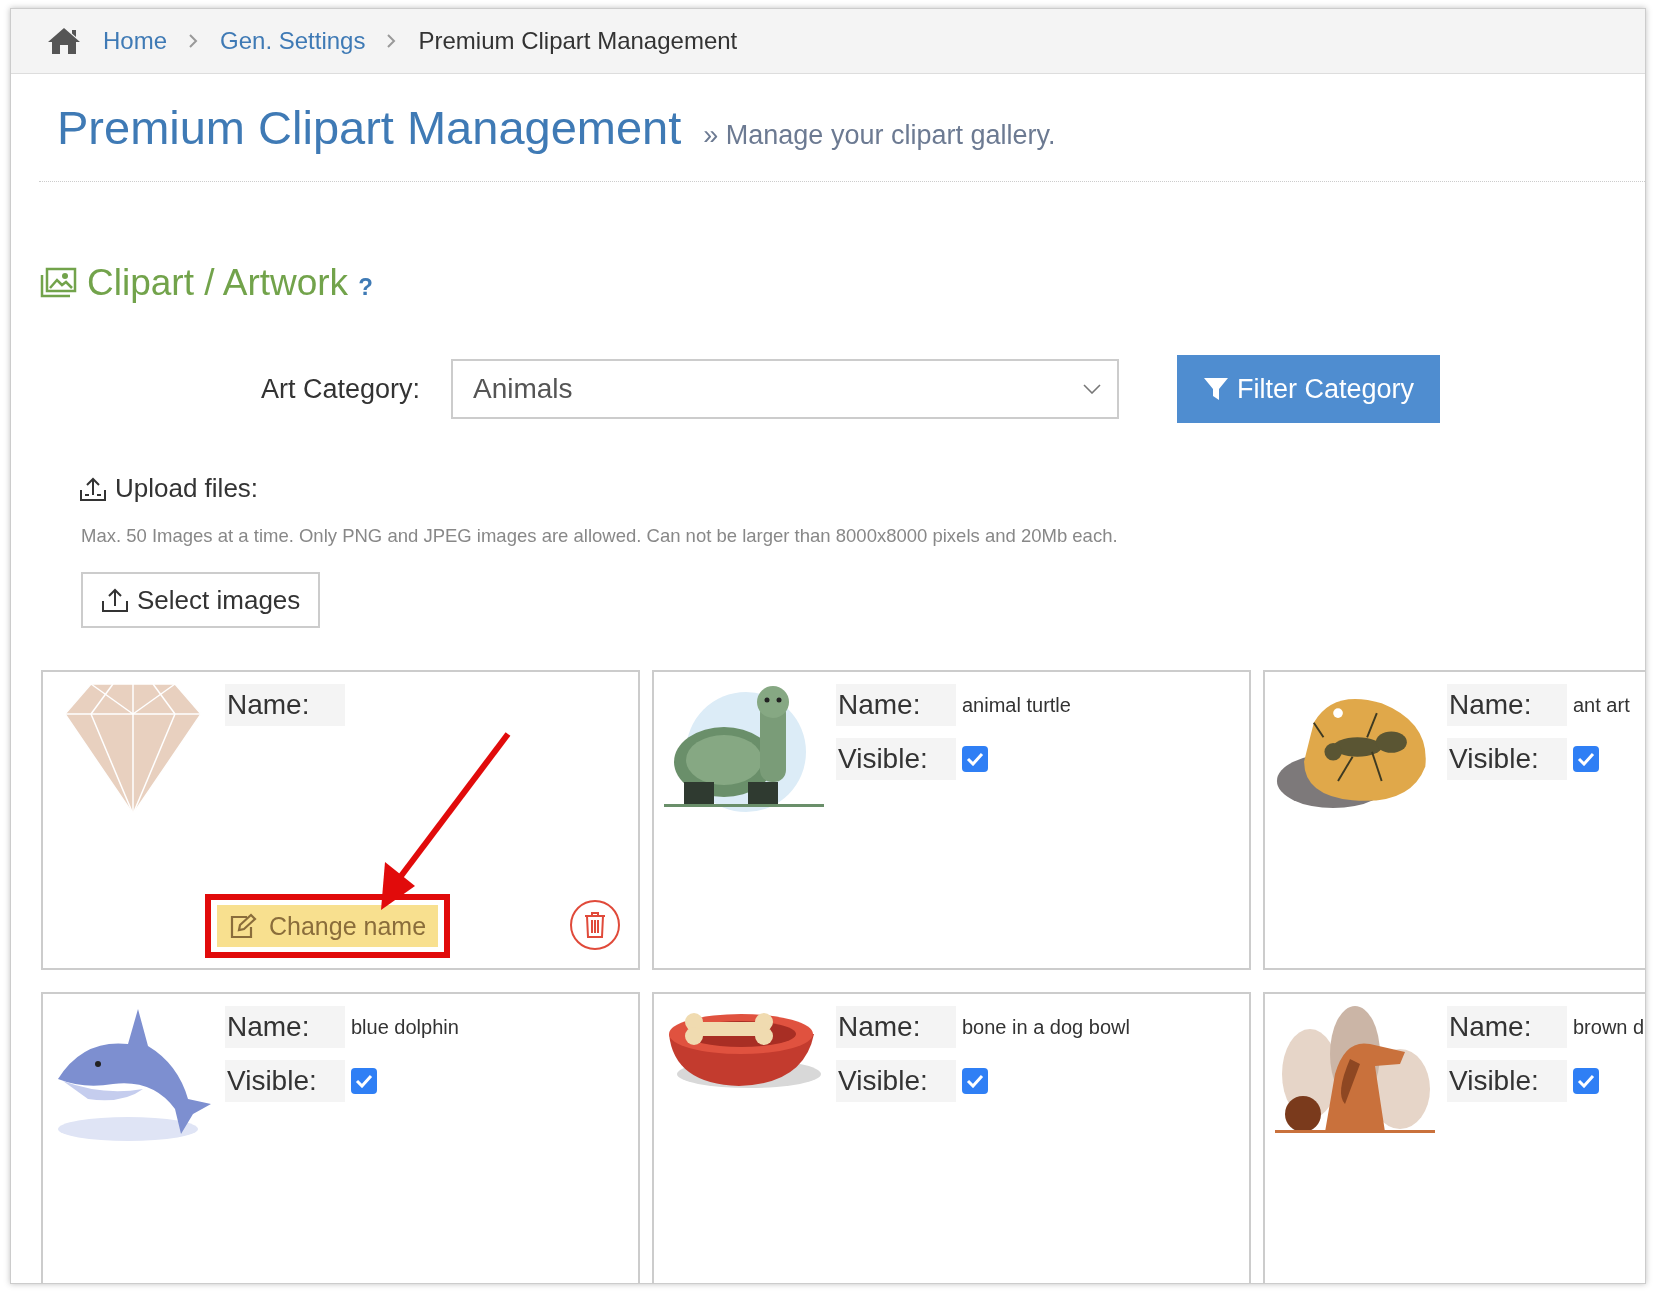  I want to click on upload-label: Upload files:, so click(187, 488).